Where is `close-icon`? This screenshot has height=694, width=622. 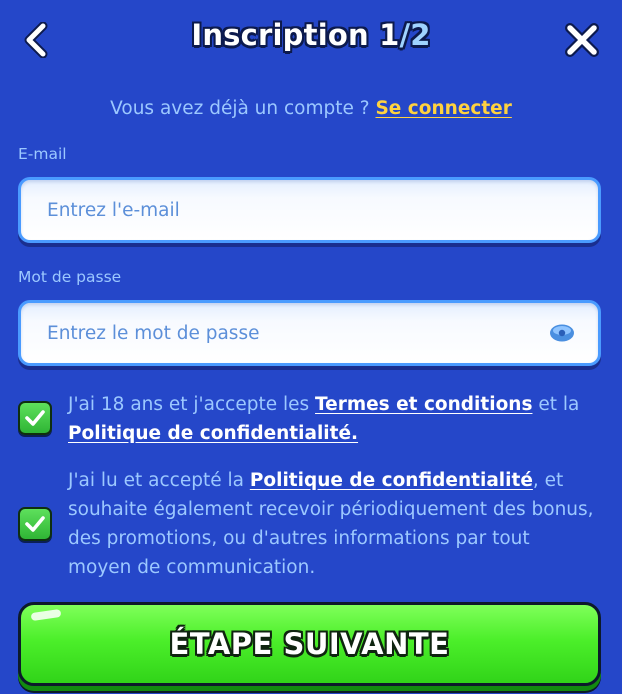
close-icon is located at coordinates (582, 40).